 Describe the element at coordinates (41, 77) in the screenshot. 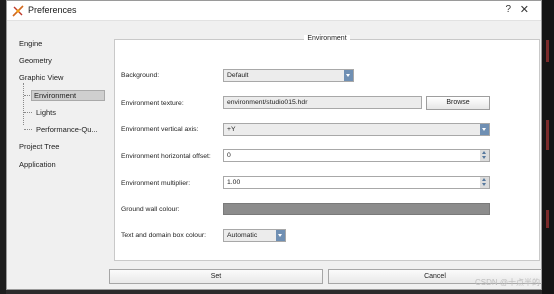

I see `nav-item-graphic-view: Graphic View` at that location.